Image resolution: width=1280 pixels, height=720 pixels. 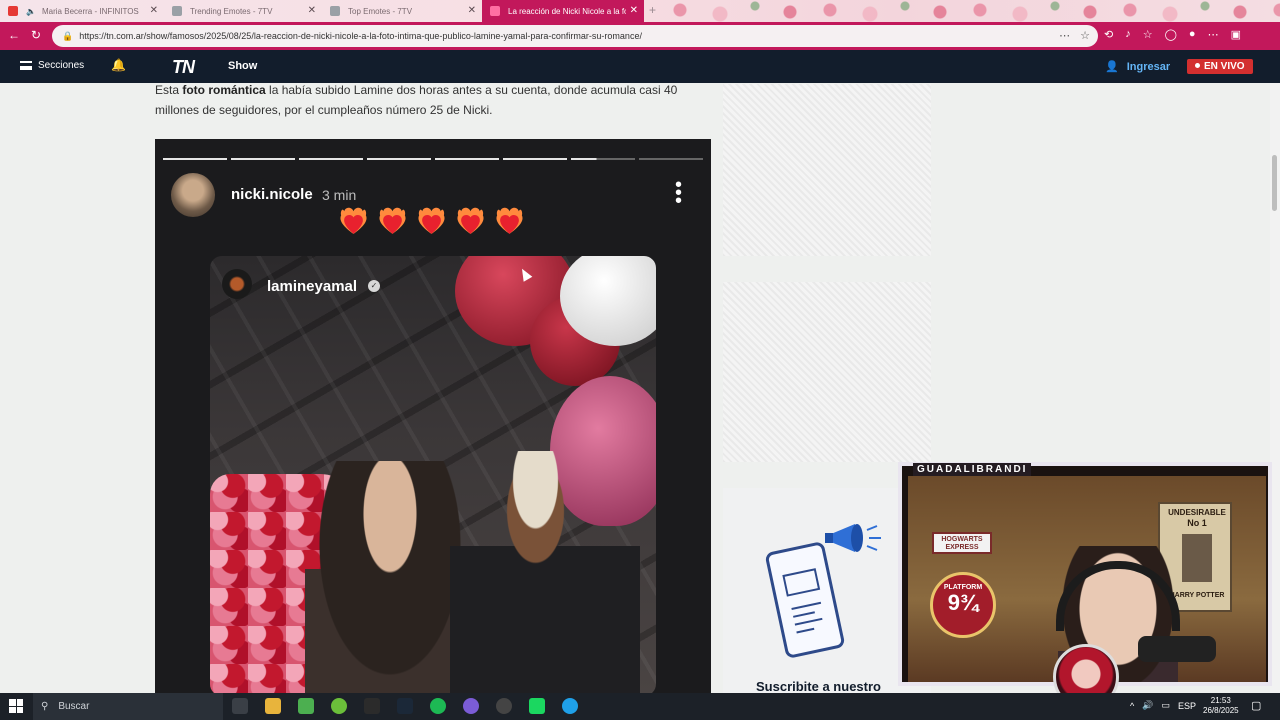 What do you see at coordinates (237, 284) in the screenshot?
I see `inner-avatar` at bounding box center [237, 284].